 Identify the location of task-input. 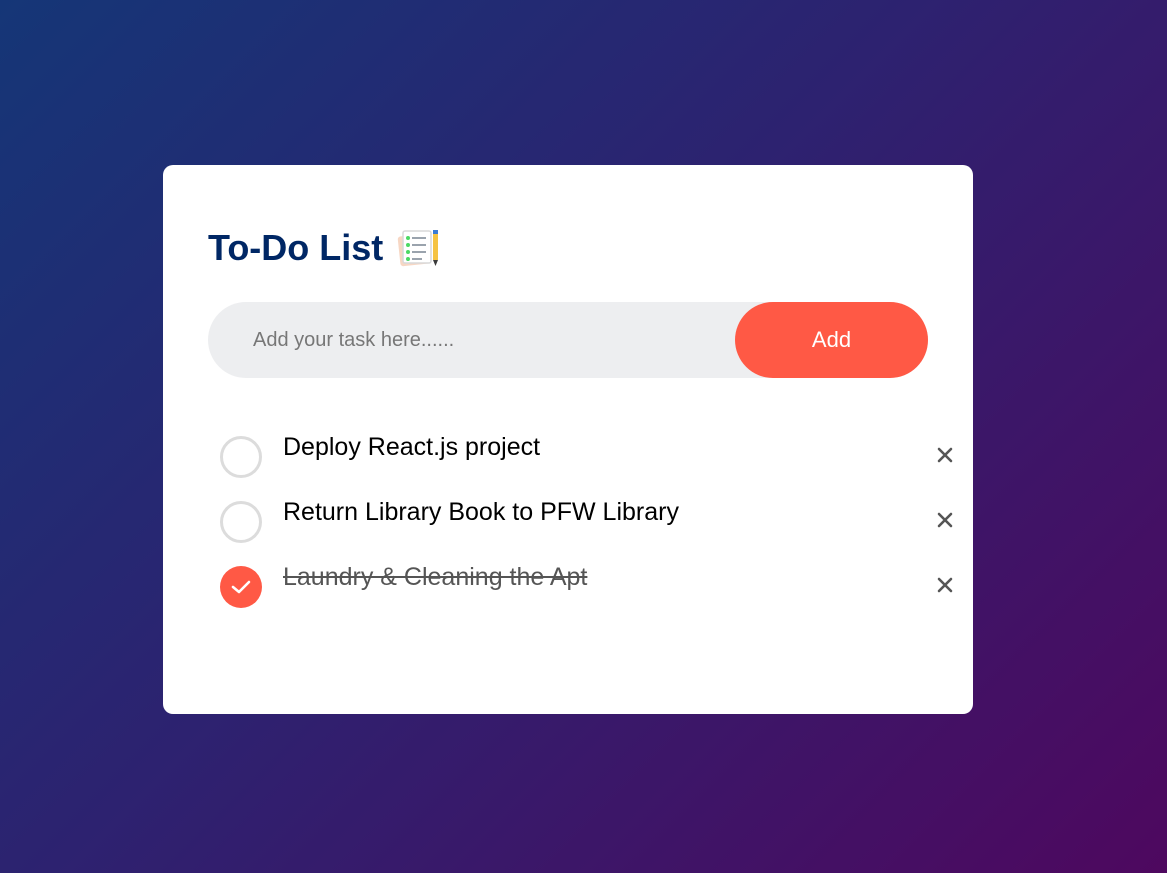
(471, 340).